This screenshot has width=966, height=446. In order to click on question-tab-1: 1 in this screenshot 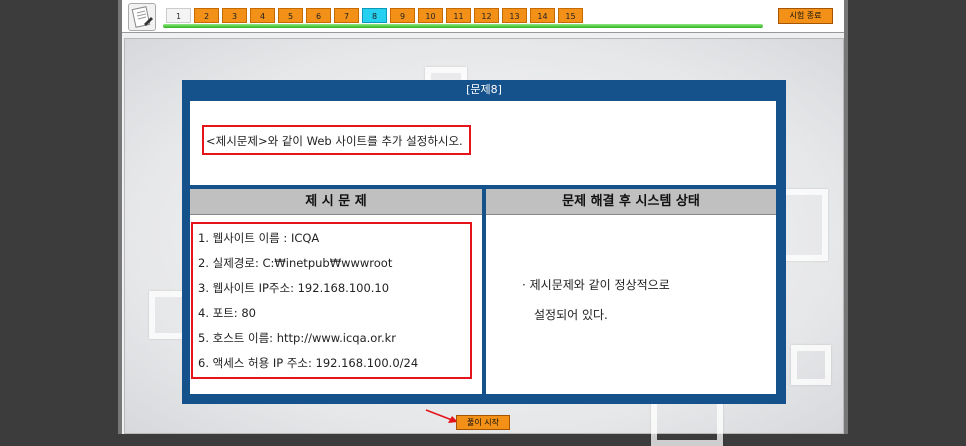, I will do `click(178, 15)`.